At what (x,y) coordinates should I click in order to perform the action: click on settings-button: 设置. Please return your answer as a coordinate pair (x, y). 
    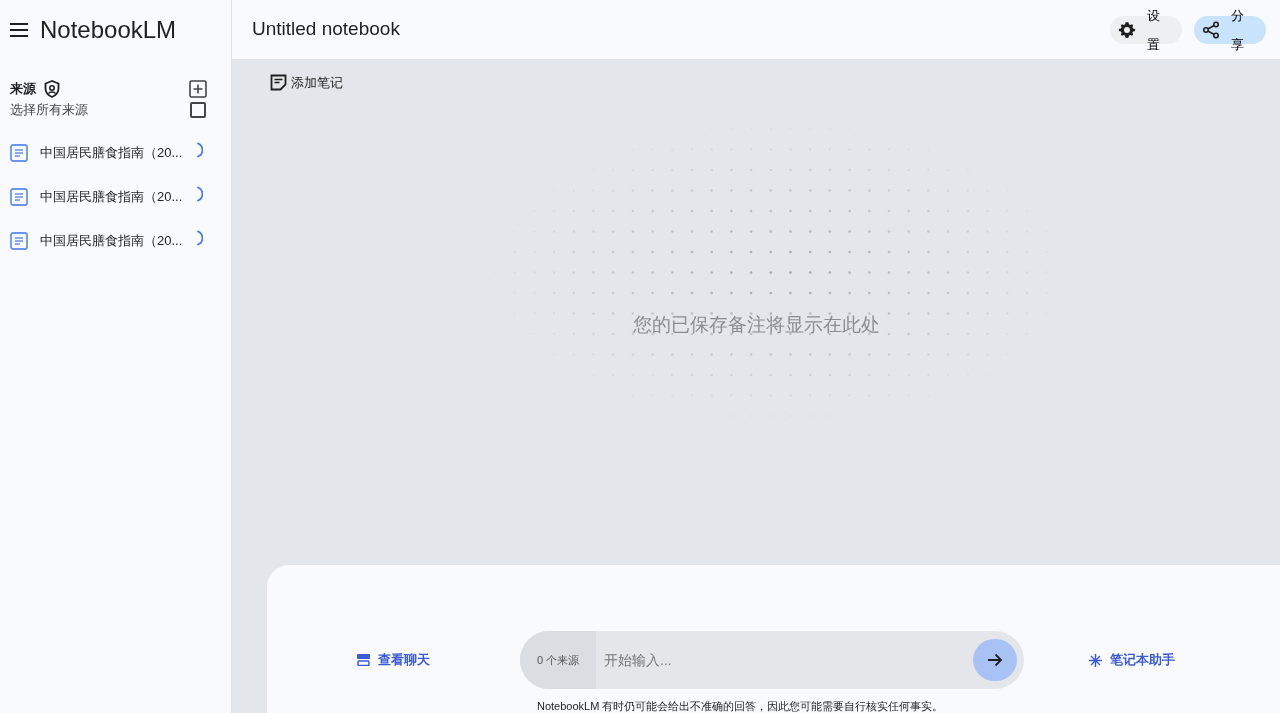
    Looking at the image, I should click on (1146, 29).